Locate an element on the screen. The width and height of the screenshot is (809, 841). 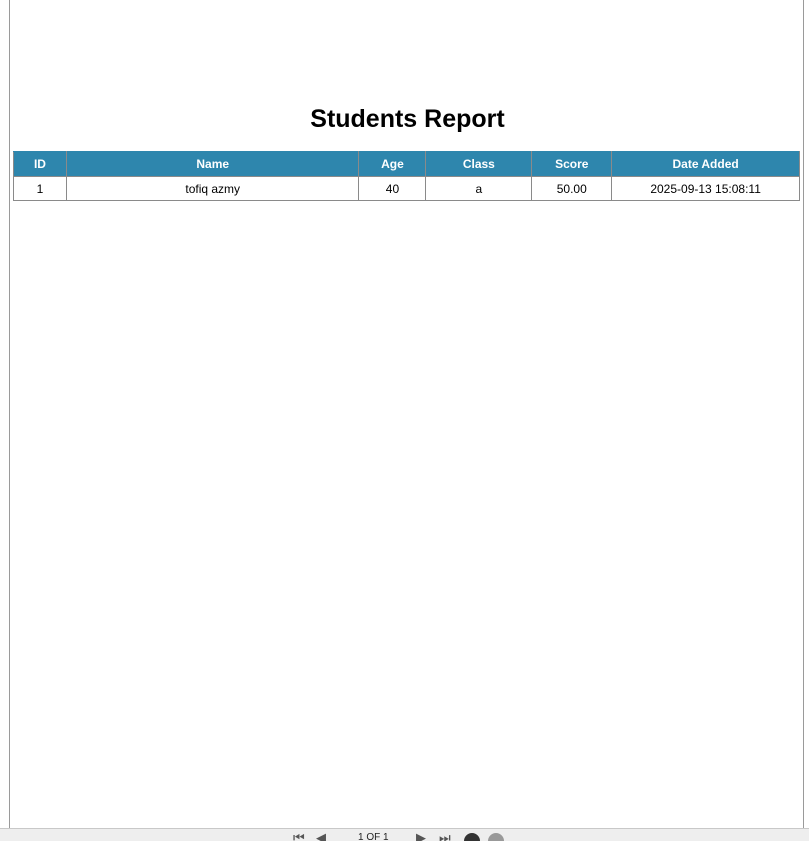
prev-page-icon: ◀ is located at coordinates (321, 836).